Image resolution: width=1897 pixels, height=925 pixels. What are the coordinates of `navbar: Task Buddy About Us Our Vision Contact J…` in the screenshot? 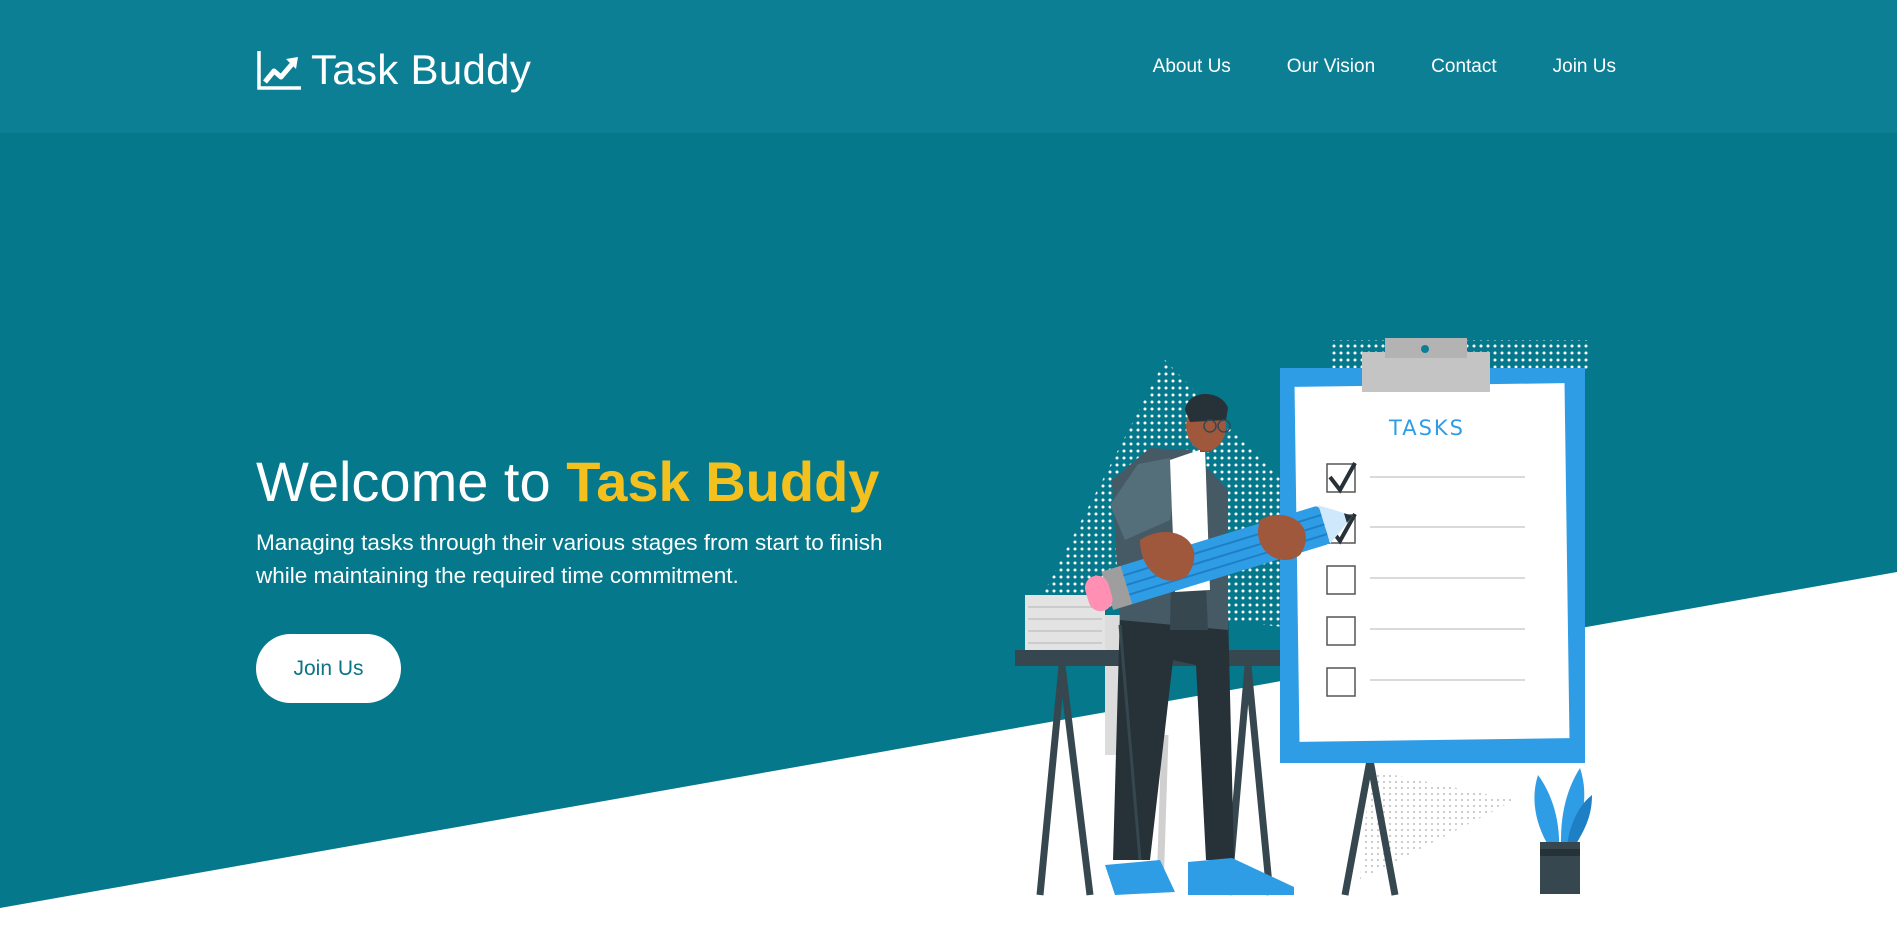 It's located at (948, 66).